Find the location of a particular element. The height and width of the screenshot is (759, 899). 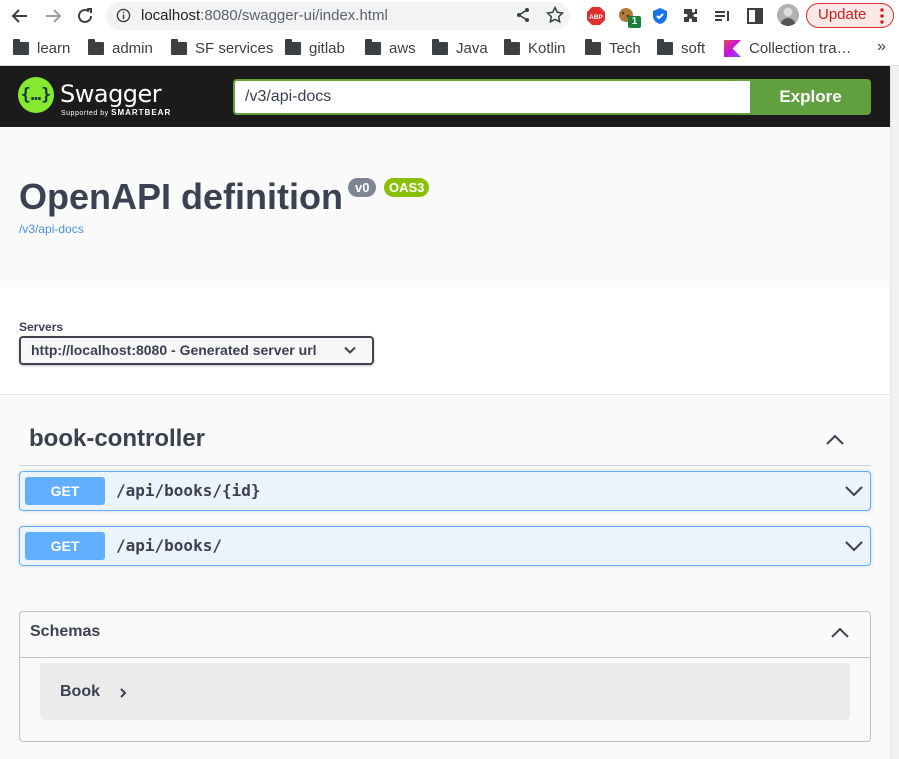

bookmark-label: SF services is located at coordinates (234, 48).